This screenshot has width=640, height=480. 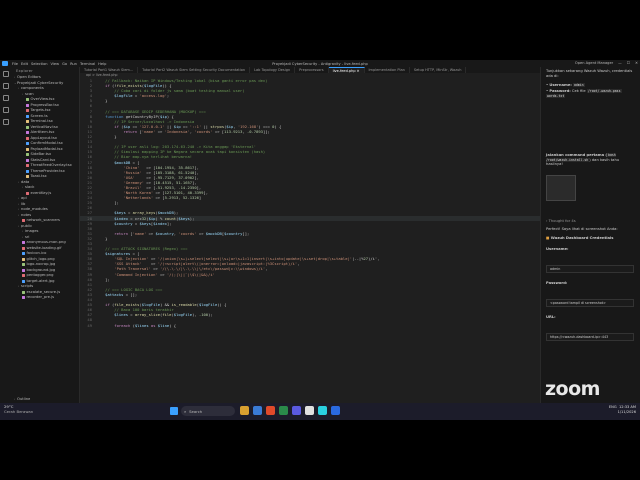 What do you see at coordinates (15, 64) in the screenshot?
I see `menu-item-file: File` at bounding box center [15, 64].